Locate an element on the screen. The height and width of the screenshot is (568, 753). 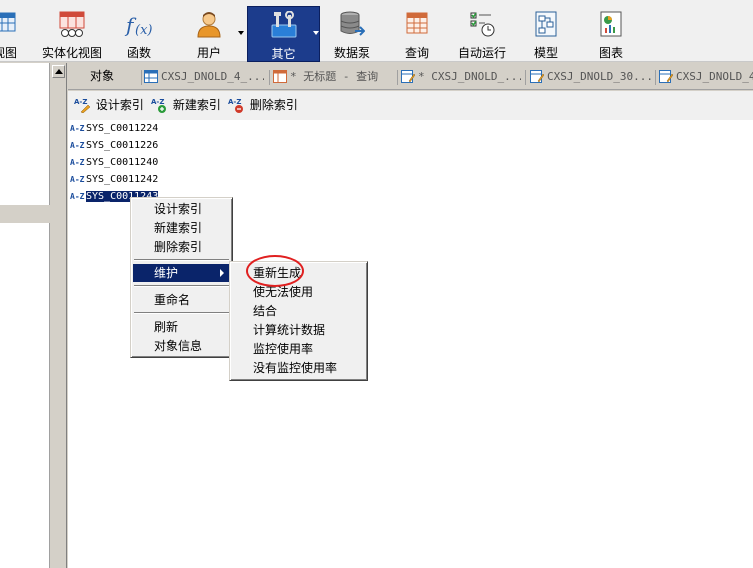
design-index-icon: A-Z is located at coordinates (82, 105).